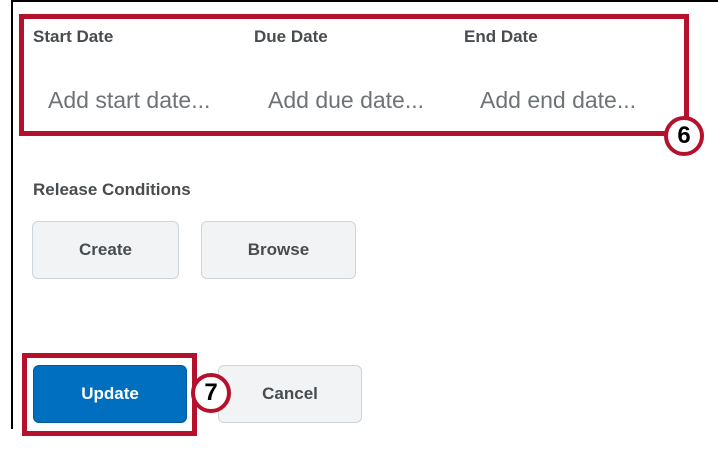 This screenshot has width=718, height=449. What do you see at coordinates (278, 250) in the screenshot?
I see `browse-conditions-button: Browse` at bounding box center [278, 250].